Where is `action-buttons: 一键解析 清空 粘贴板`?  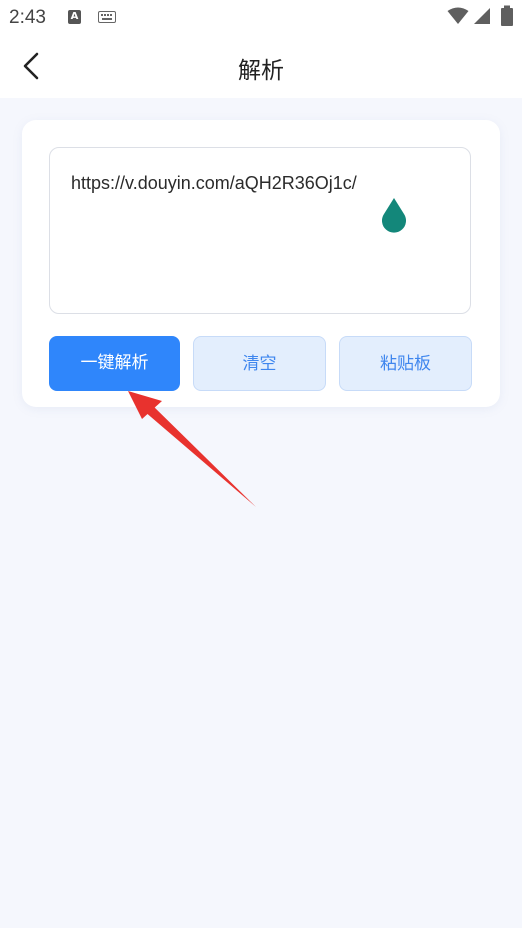 action-buttons: 一键解析 清空 粘贴板 is located at coordinates (261, 364).